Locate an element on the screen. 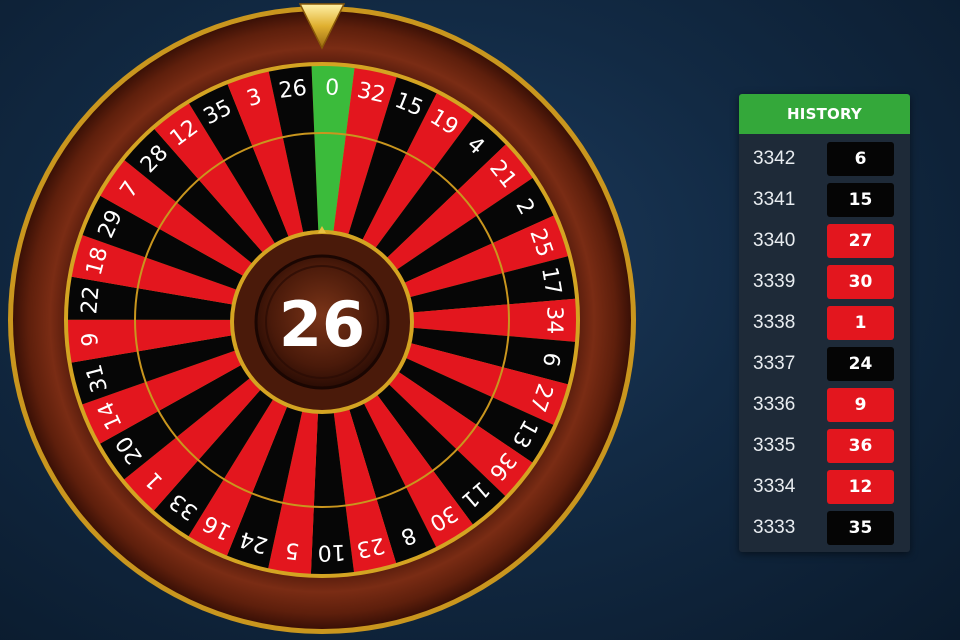 The image size is (960, 640). round-number: 3335 is located at coordinates (774, 445).